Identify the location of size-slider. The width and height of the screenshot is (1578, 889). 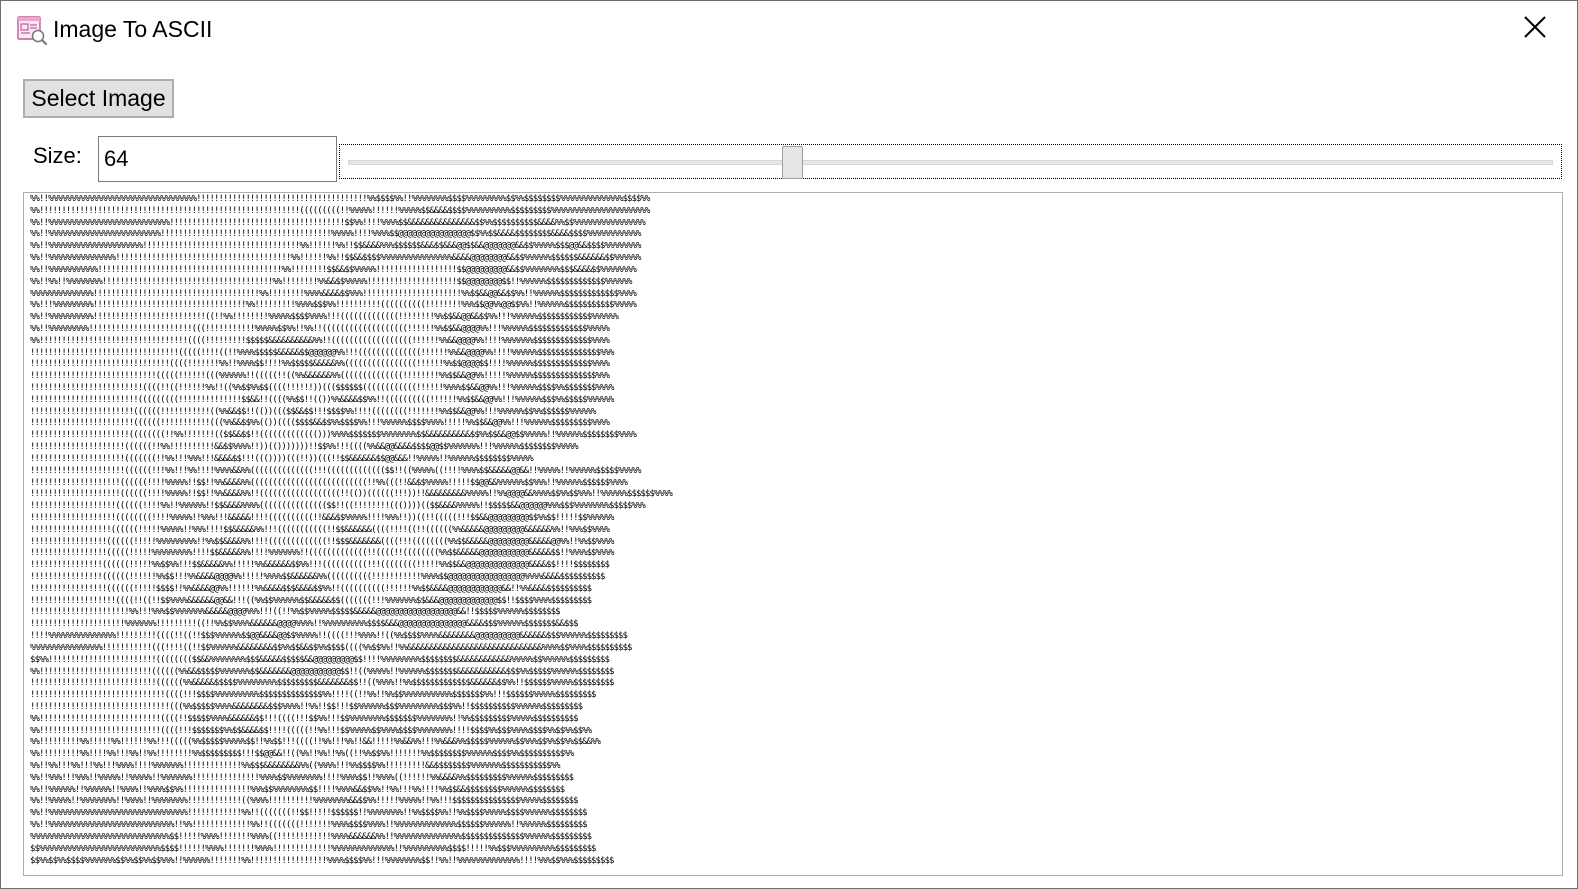
(950, 161).